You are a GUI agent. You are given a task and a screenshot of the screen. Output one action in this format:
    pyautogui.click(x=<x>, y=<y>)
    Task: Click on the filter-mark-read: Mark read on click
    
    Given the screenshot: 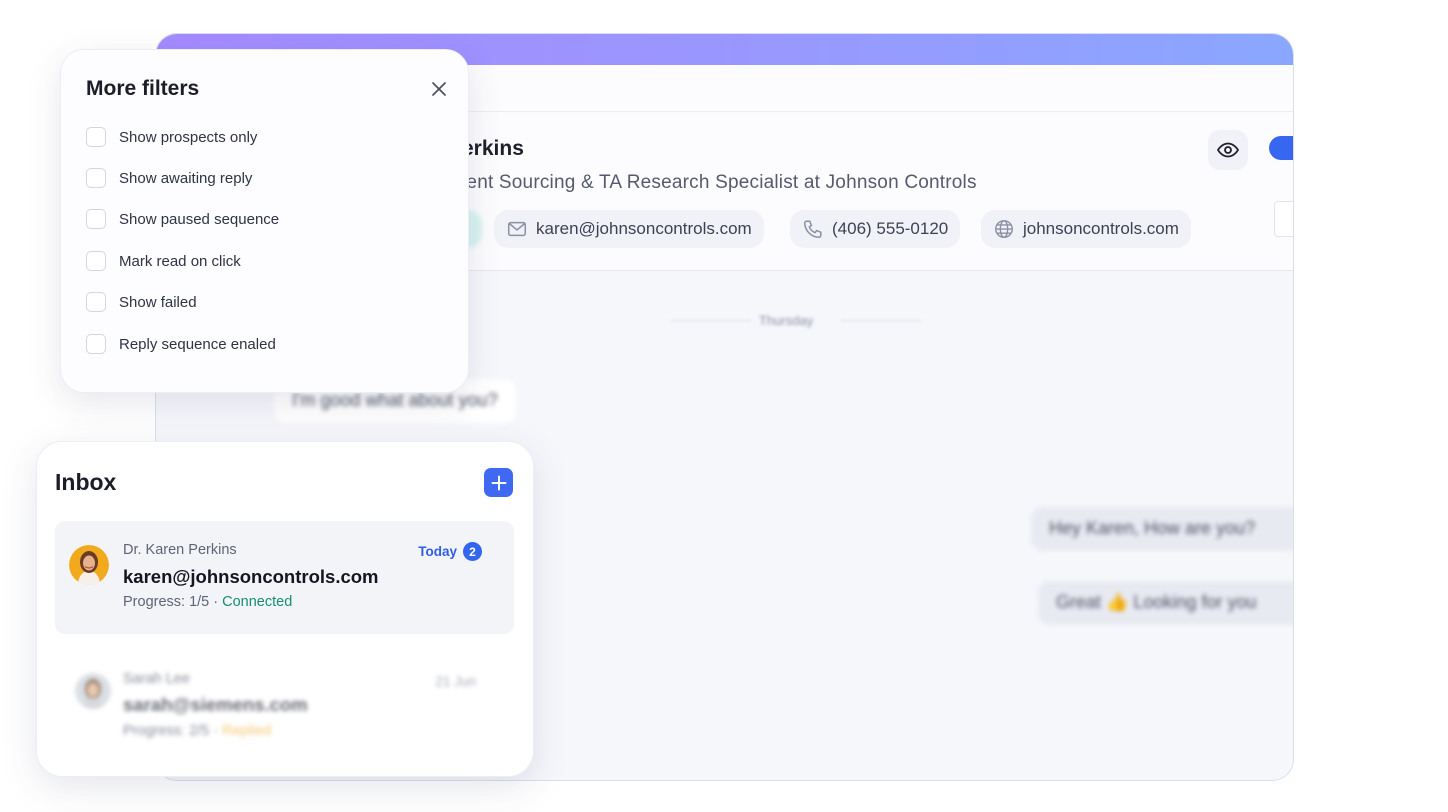 What is the action you would take?
    pyautogui.click(x=163, y=261)
    